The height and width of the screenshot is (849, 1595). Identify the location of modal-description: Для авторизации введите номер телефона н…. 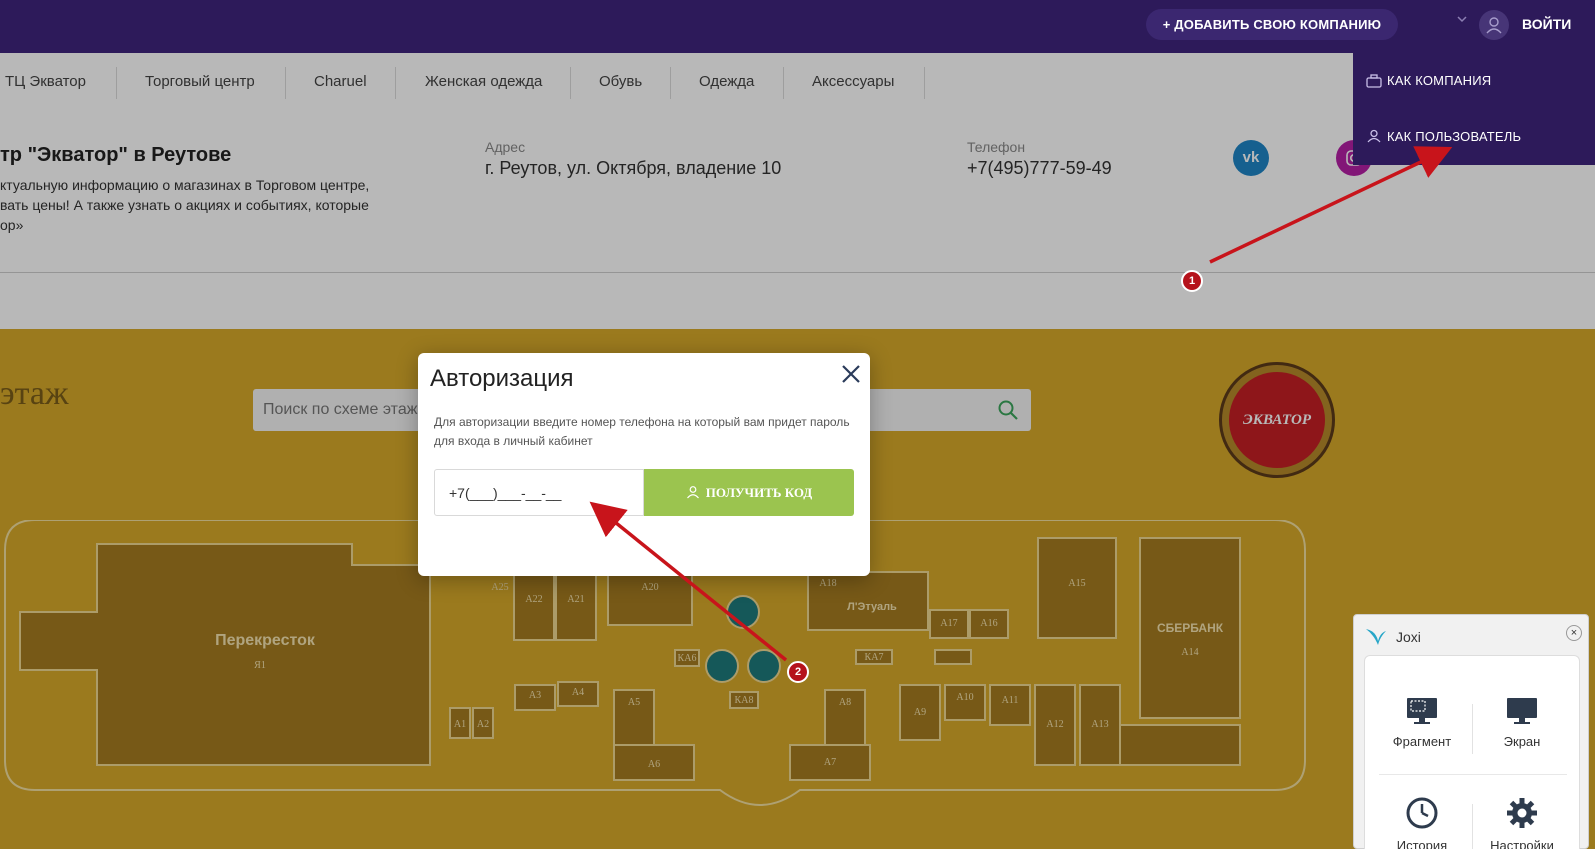
(642, 431).